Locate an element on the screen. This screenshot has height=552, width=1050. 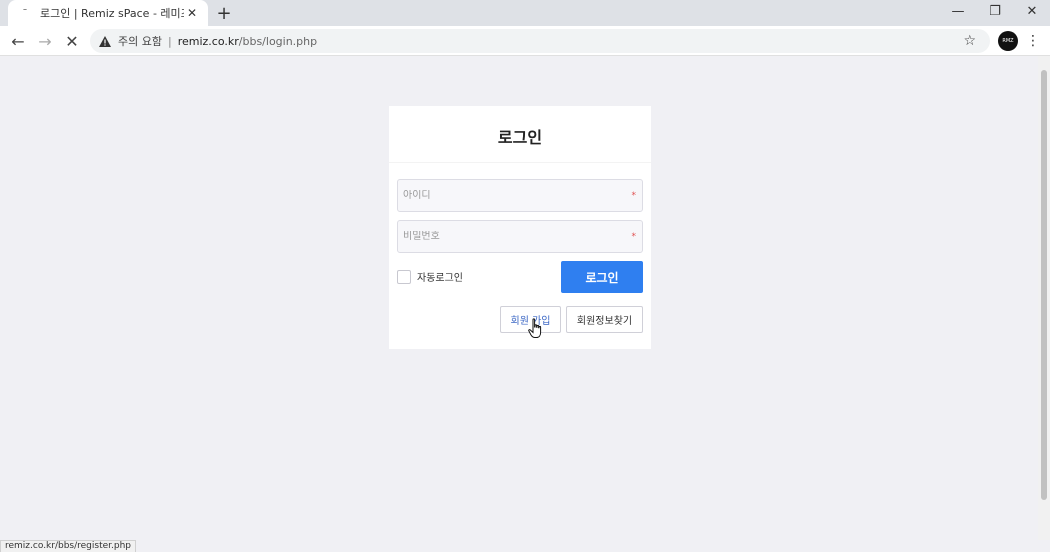
scrollbar-thumb is located at coordinates (1044, 285).